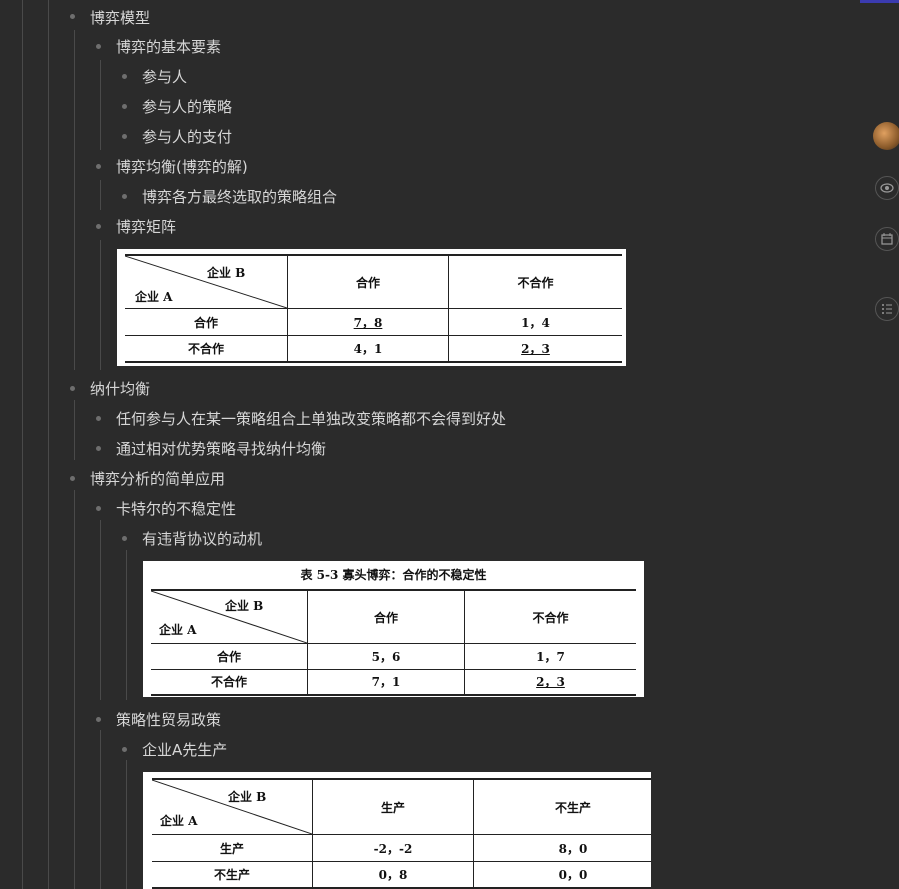  Describe the element at coordinates (535, 322) in the screenshot. I see `payoff-cell: 1，4` at that location.